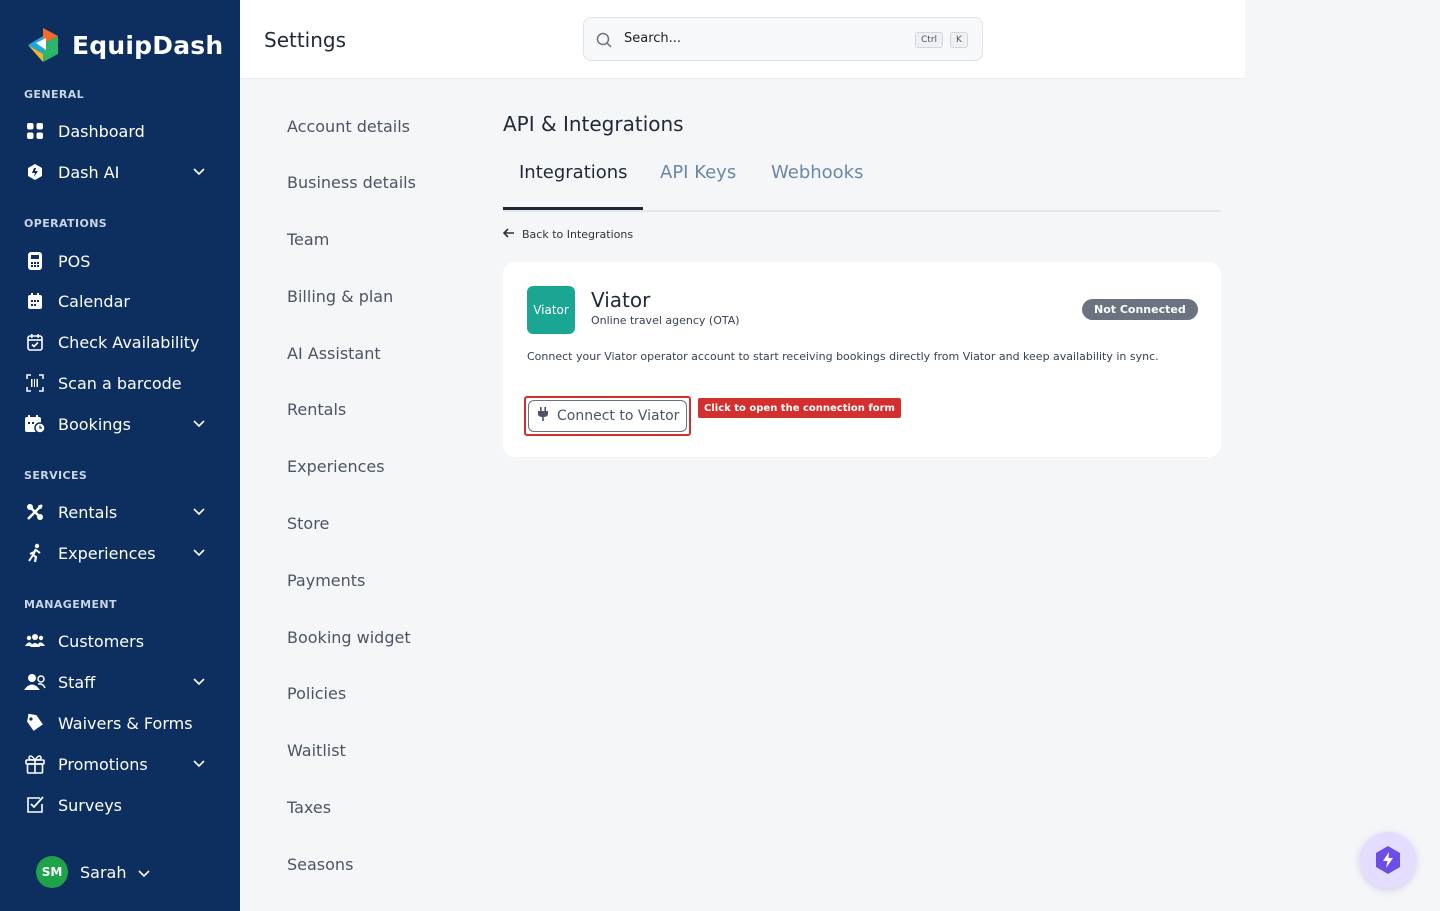  I want to click on sidebar-item-dashboard: Dashboard, so click(120, 131).